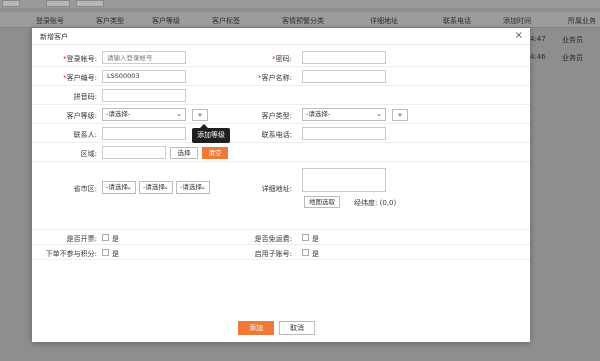 The height and width of the screenshot is (361, 600). I want to click on login-input, so click(144, 57).